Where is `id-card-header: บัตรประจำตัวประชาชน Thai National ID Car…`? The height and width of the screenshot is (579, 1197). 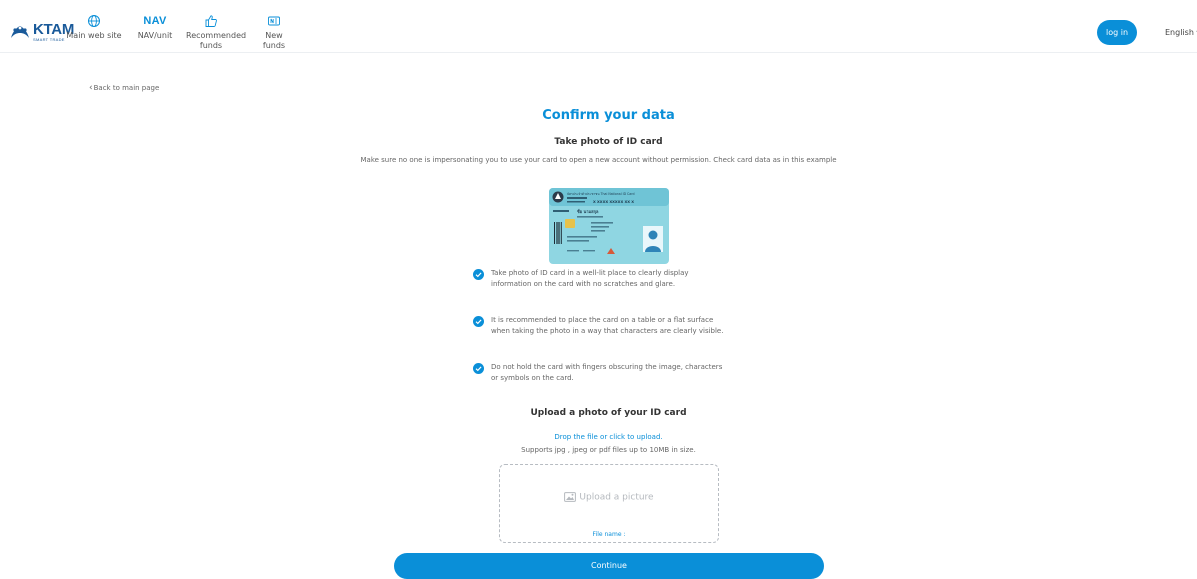 id-card-header: บัตรประจำตัวประชาชน Thai National ID Car… is located at coordinates (601, 194).